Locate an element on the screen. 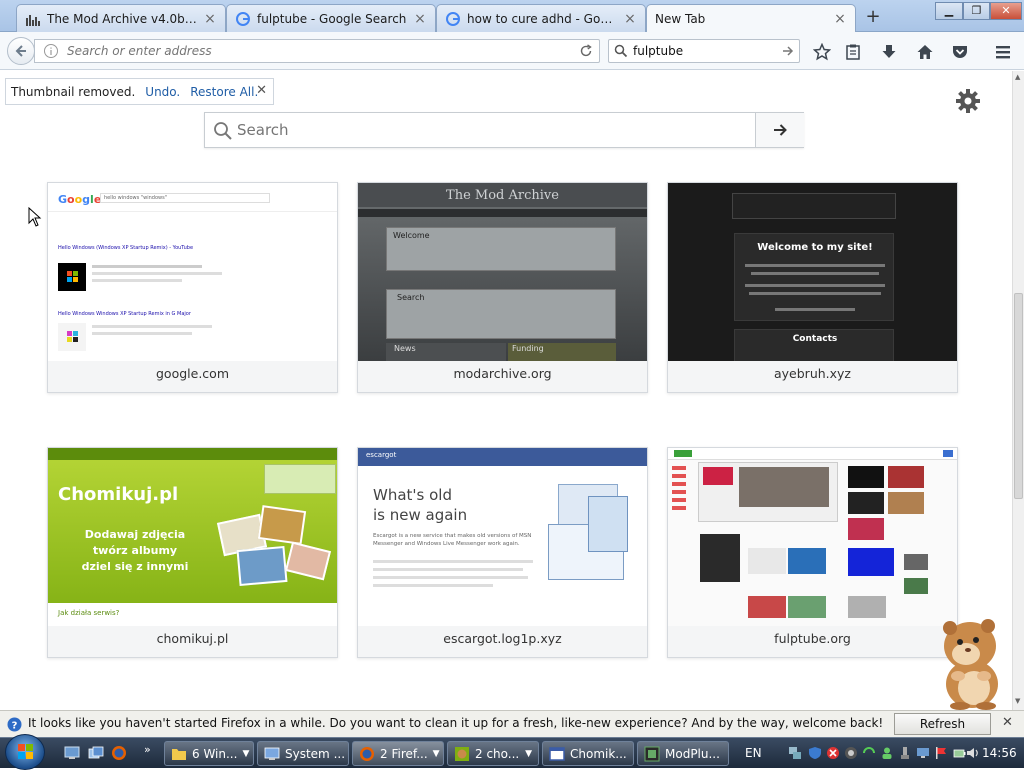 The height and width of the screenshot is (774, 1024). search-input is located at coordinates (703, 51).